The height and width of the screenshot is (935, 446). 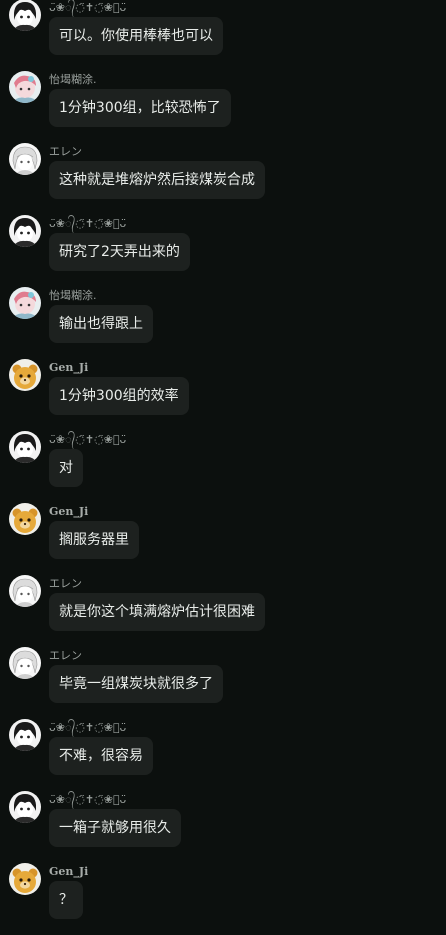 What do you see at coordinates (136, 36) in the screenshot?
I see `message-bubble: 可以。你使用棒棒也可以` at bounding box center [136, 36].